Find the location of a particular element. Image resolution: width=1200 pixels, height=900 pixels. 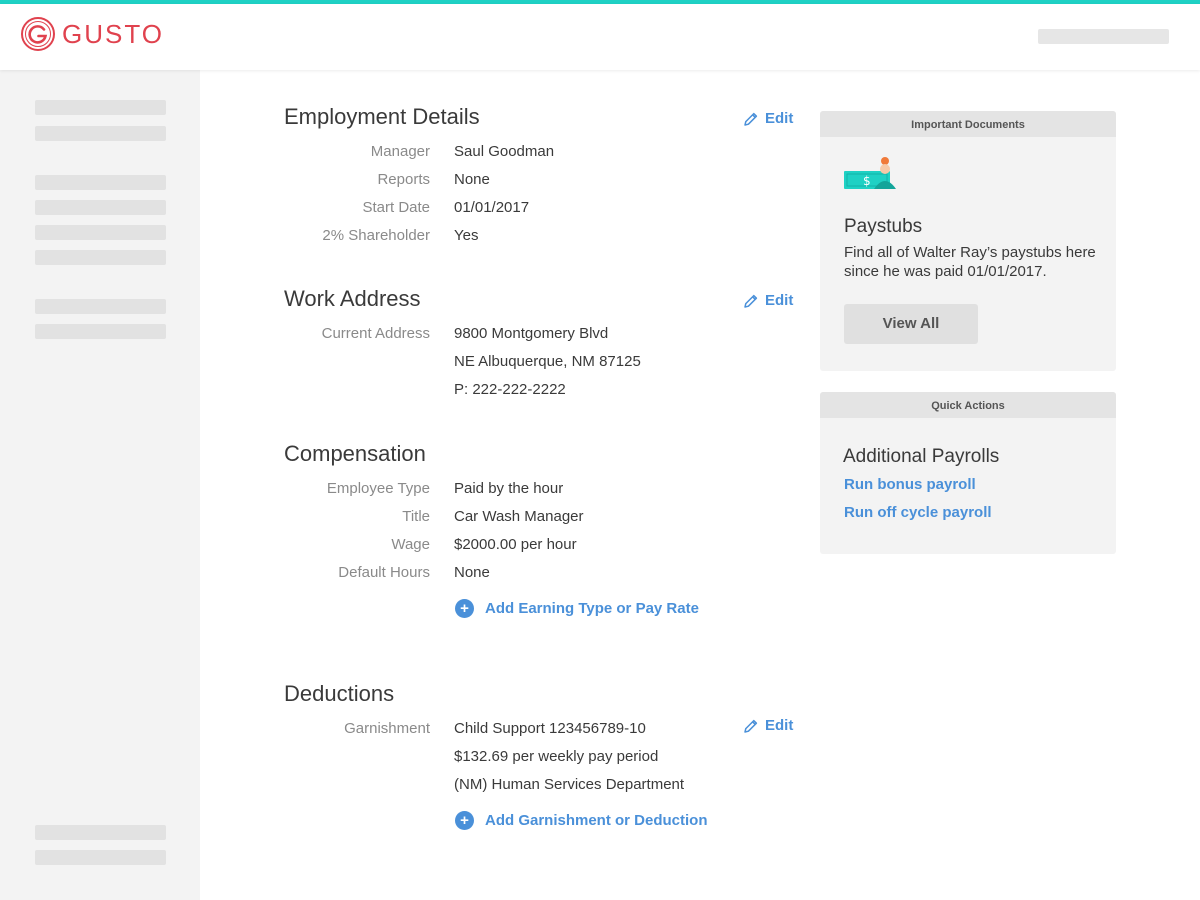

header-placeholder is located at coordinates (1103, 36).